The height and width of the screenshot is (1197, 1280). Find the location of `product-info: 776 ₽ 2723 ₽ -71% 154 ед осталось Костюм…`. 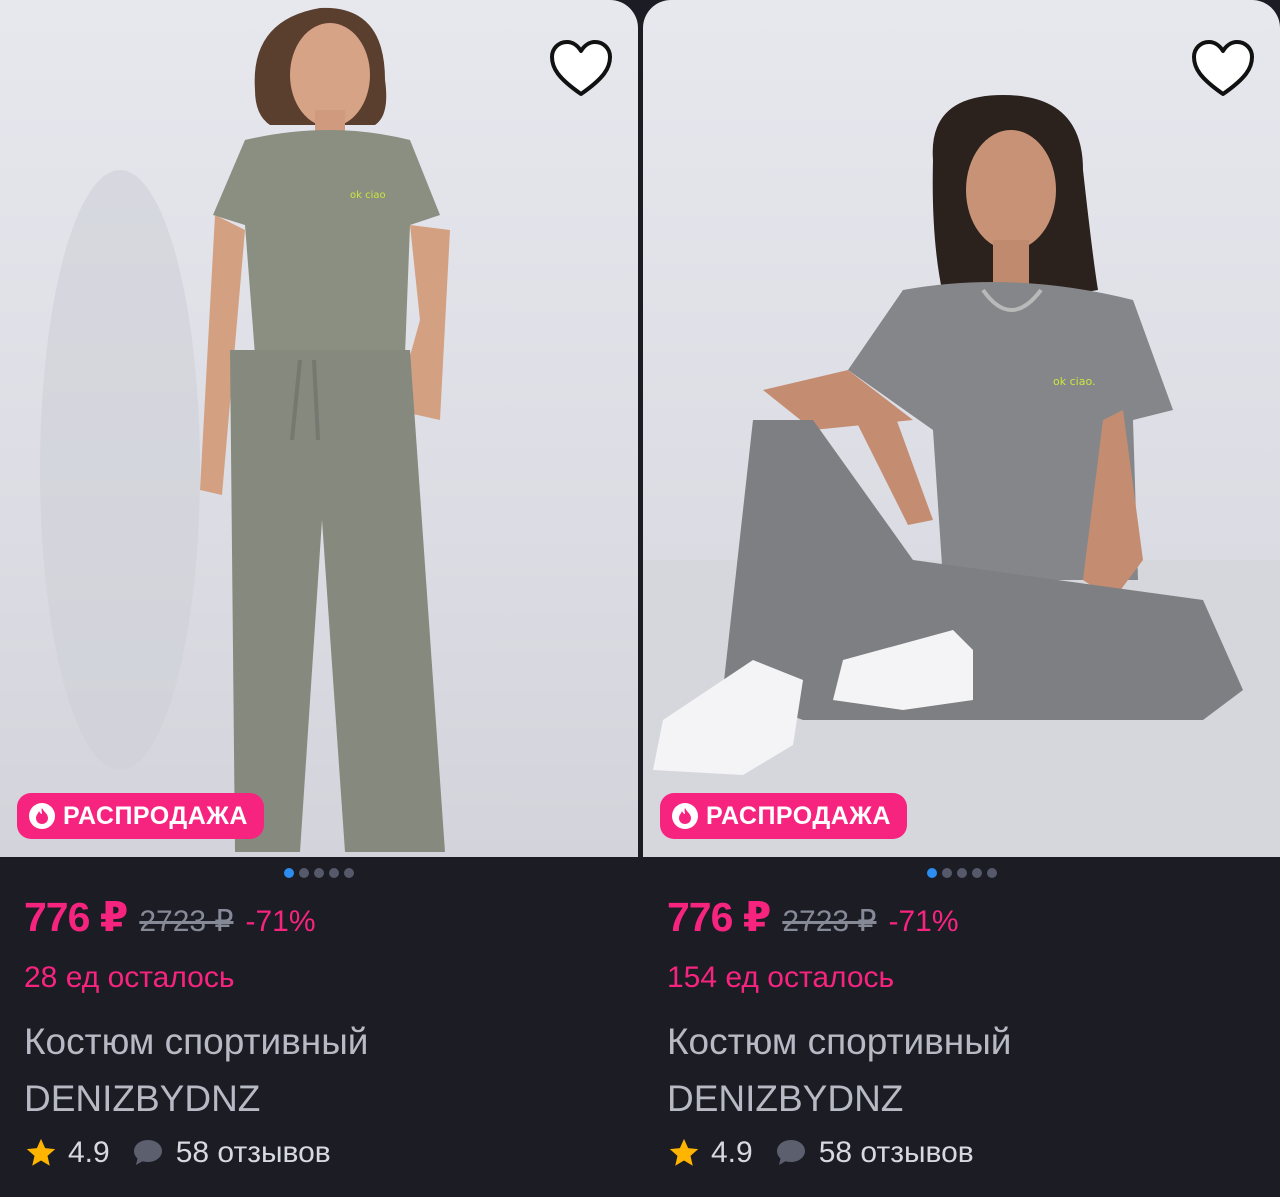

product-info: 776 ₽ 2723 ₽ -71% 154 ед осталось Костюм… is located at coordinates (968, 1034).